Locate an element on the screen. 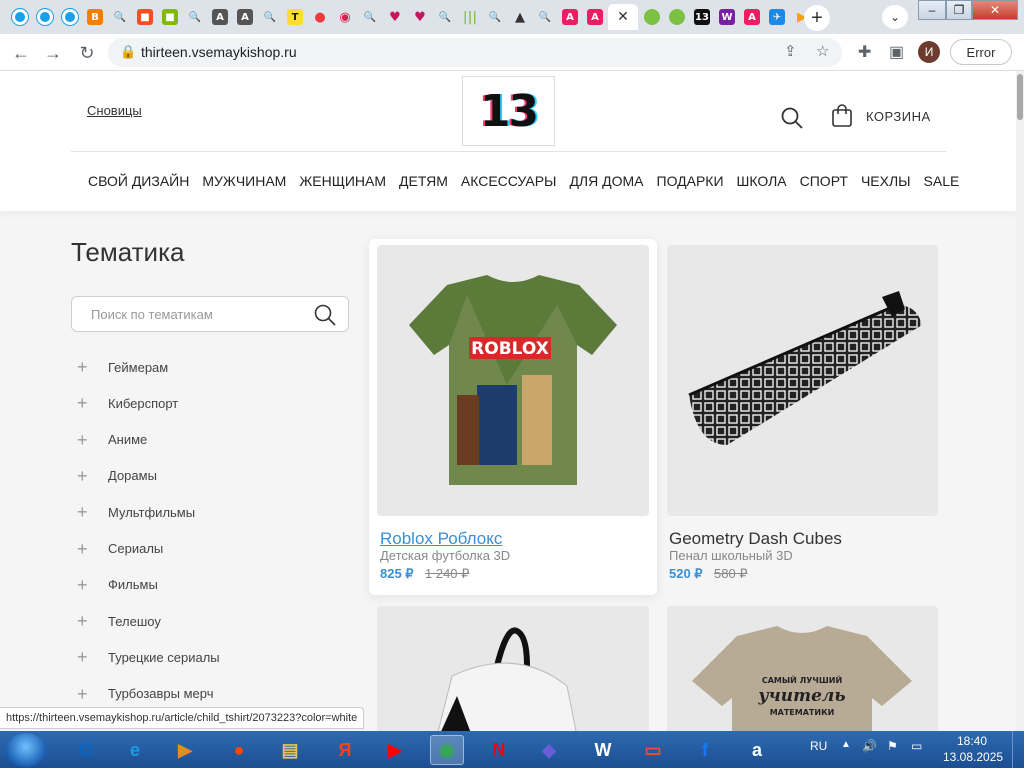 The width and height of the screenshot is (1024, 768). theme-category-label: Турецкие сериалы is located at coordinates (164, 657).